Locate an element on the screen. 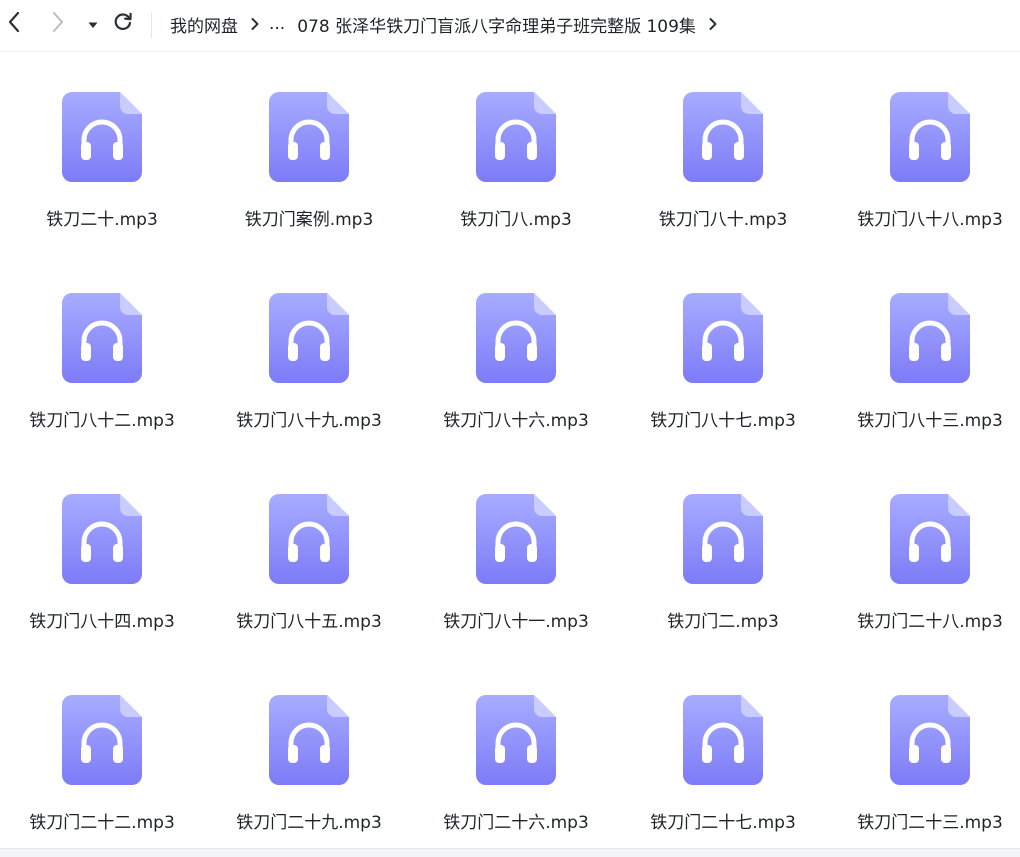 This screenshot has width=1020, height=857. file-item: 铁刀门案例.mp3 is located at coordinates (309, 152).